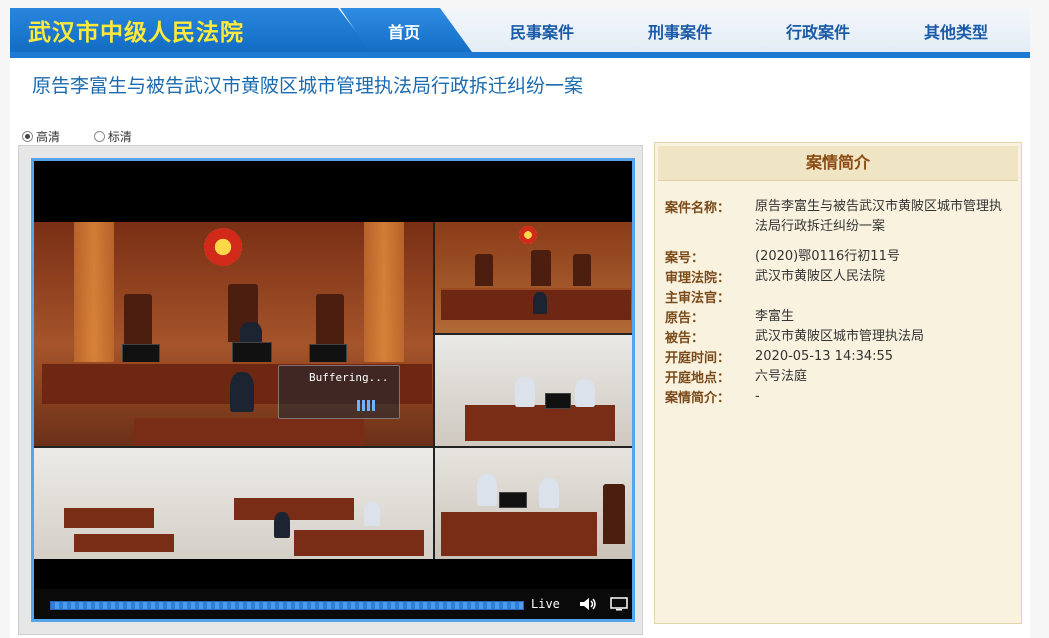 This screenshot has width=1049, height=638. What do you see at coordinates (92, 136) in the screenshot?
I see `quality-selector: 高清 标清` at bounding box center [92, 136].